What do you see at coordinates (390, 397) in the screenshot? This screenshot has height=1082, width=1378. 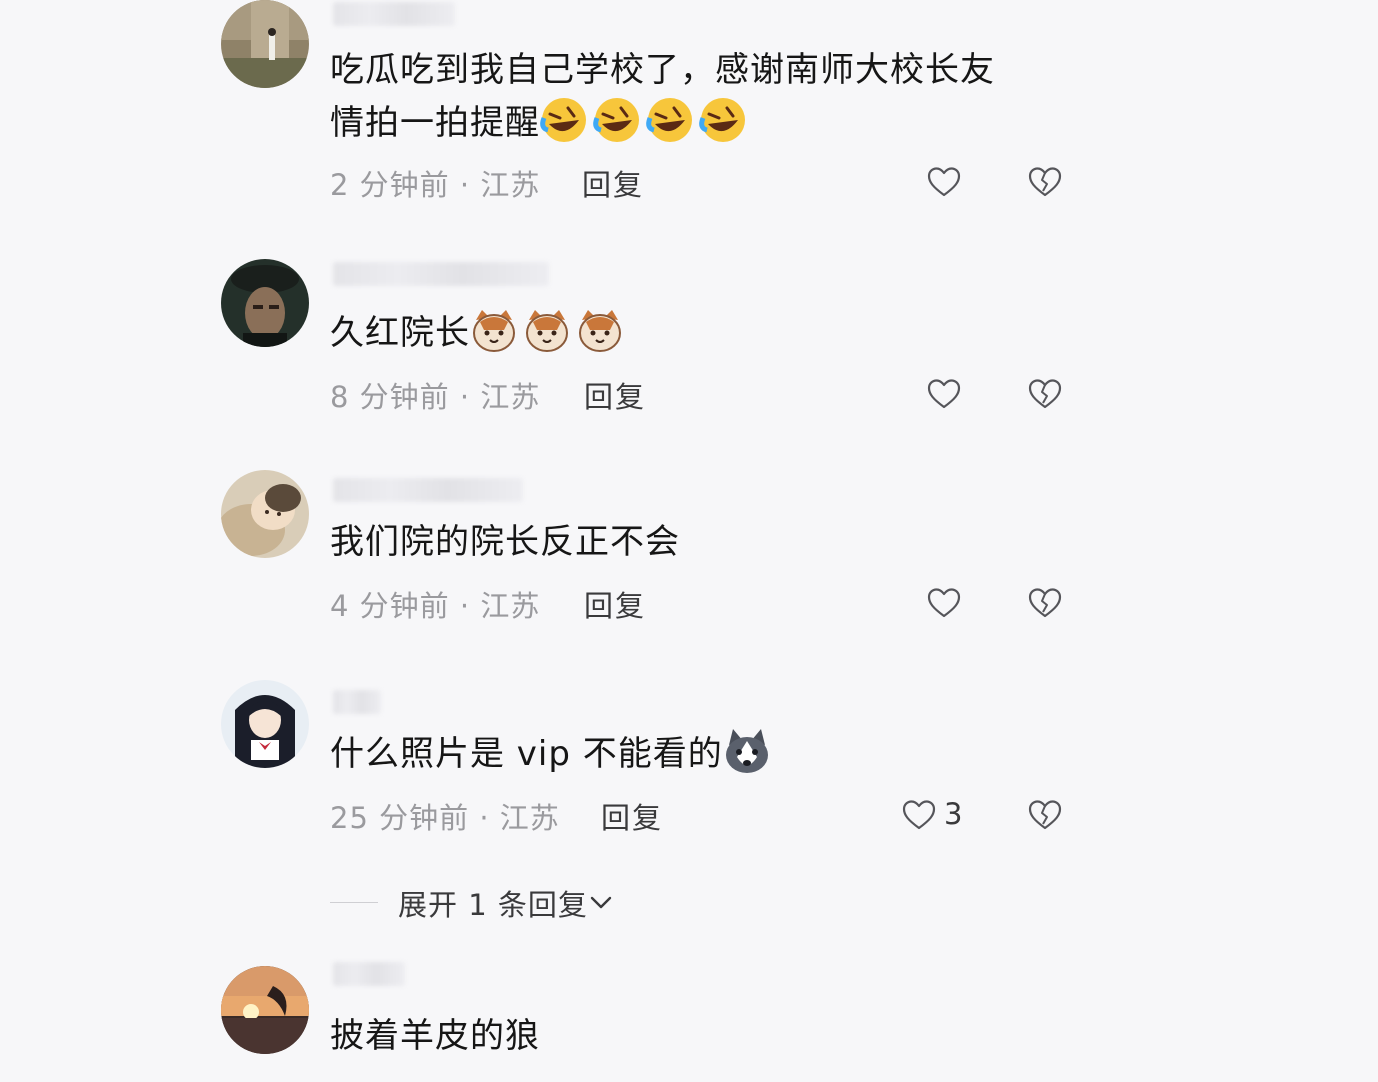 I see `comment-time: 8 分钟前` at bounding box center [390, 397].